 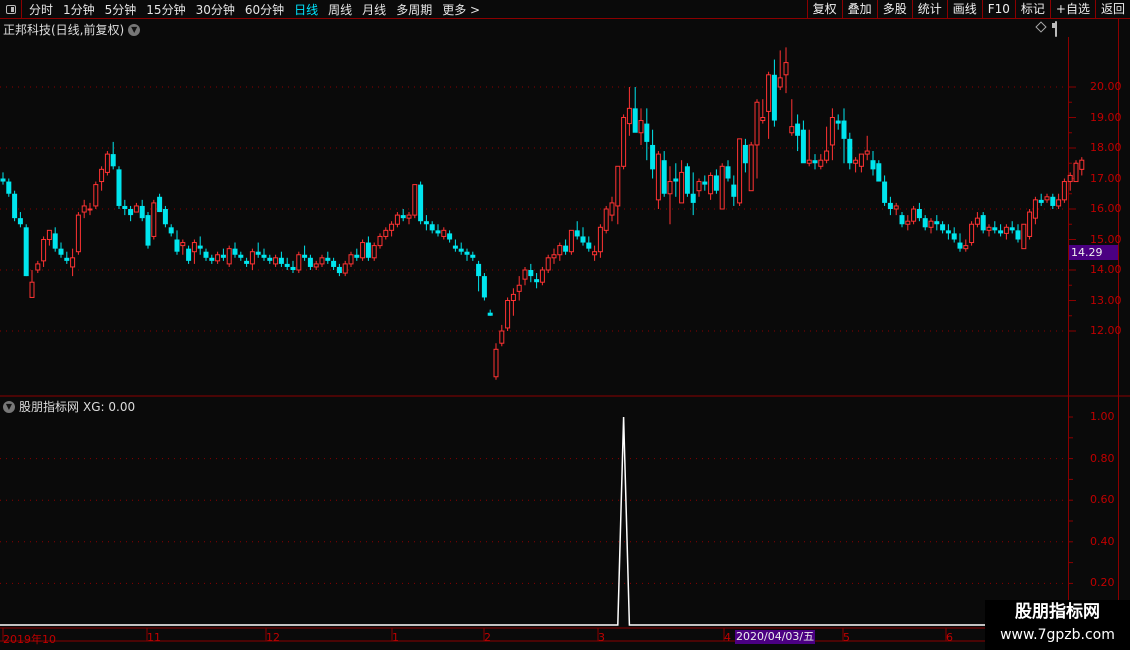 What do you see at coordinates (487, 637) in the screenshot?
I see `date-tick-label: 2` at bounding box center [487, 637].